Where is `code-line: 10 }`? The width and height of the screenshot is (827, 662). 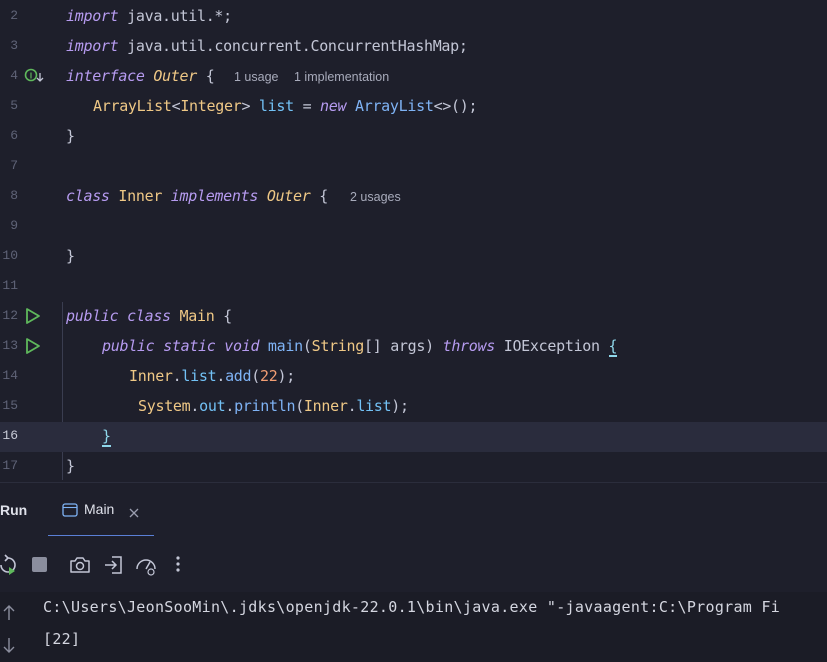
code-line: 10 } is located at coordinates (413, 257).